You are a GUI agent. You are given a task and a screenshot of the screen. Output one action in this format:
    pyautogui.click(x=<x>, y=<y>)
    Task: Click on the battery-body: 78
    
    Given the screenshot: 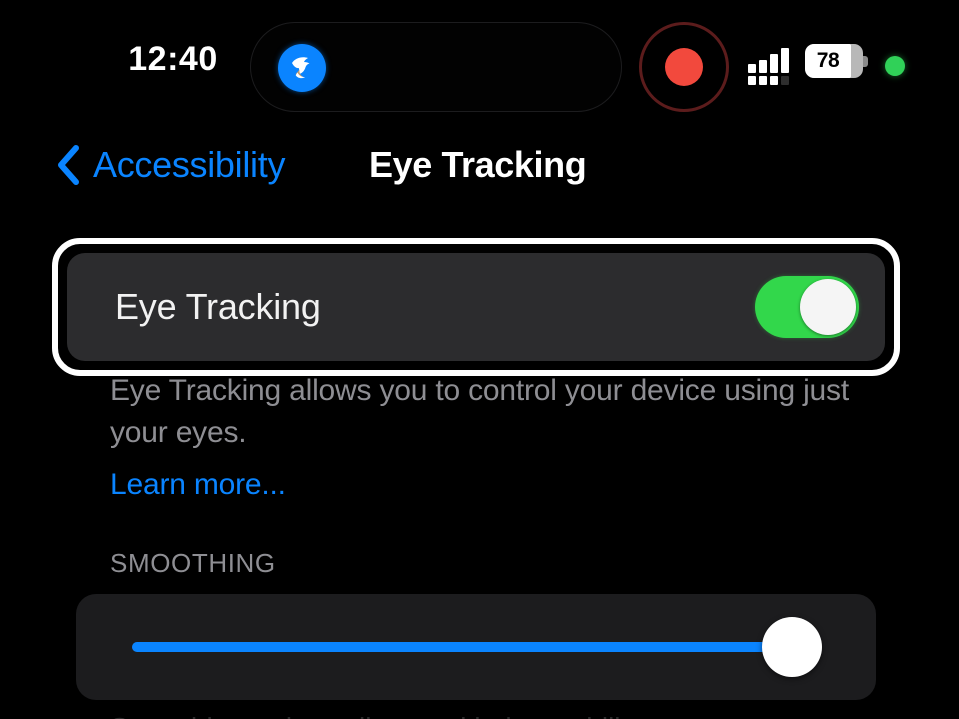 What is the action you would take?
    pyautogui.click(x=834, y=61)
    